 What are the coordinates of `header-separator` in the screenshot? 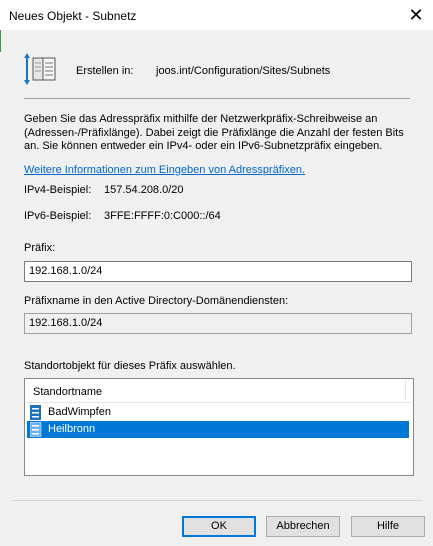 It's located at (217, 98).